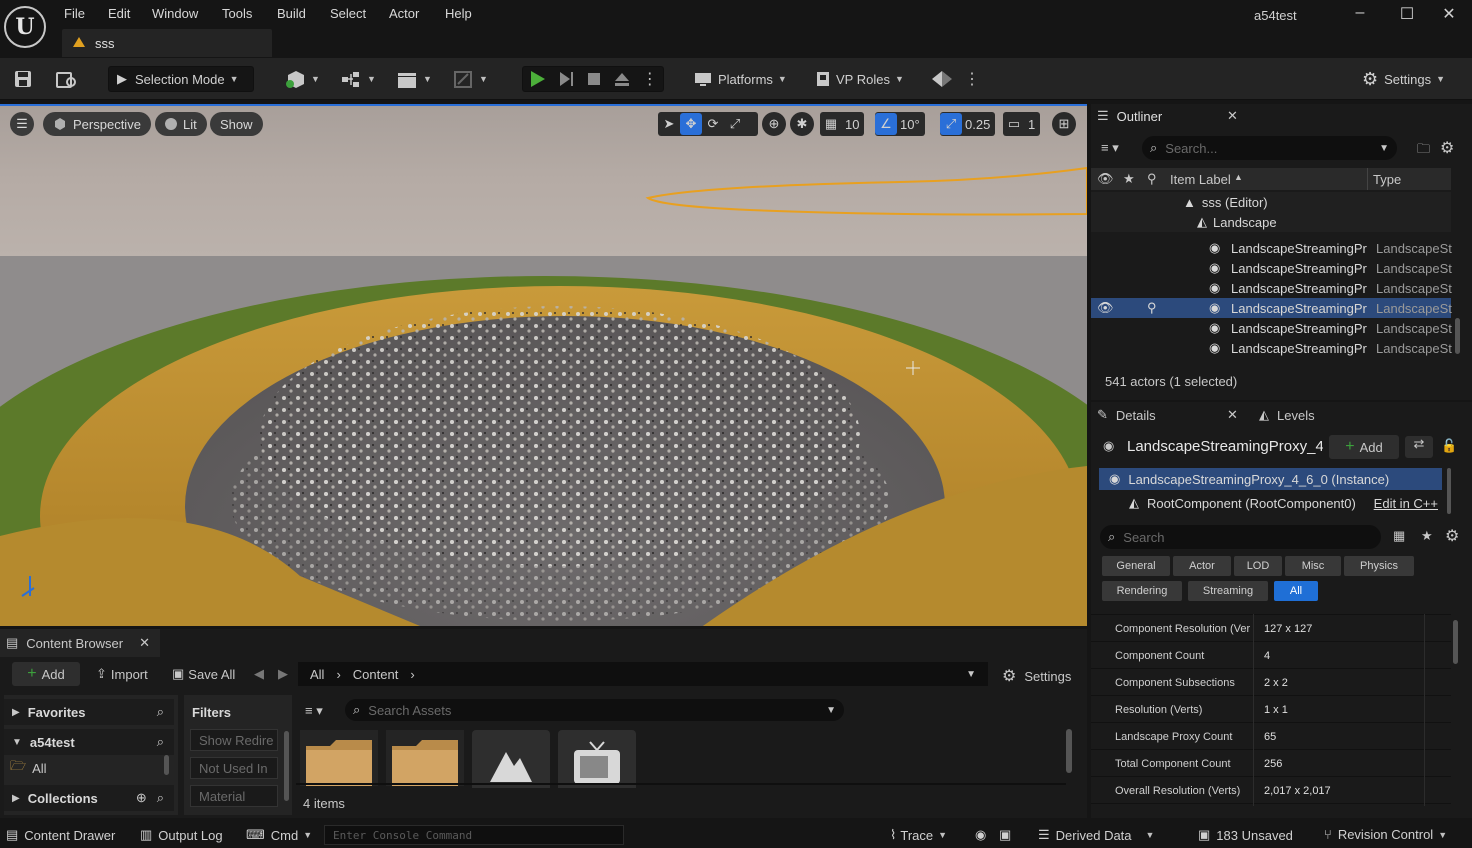  Describe the element at coordinates (566, 79) in the screenshot. I see `step-icon` at that location.